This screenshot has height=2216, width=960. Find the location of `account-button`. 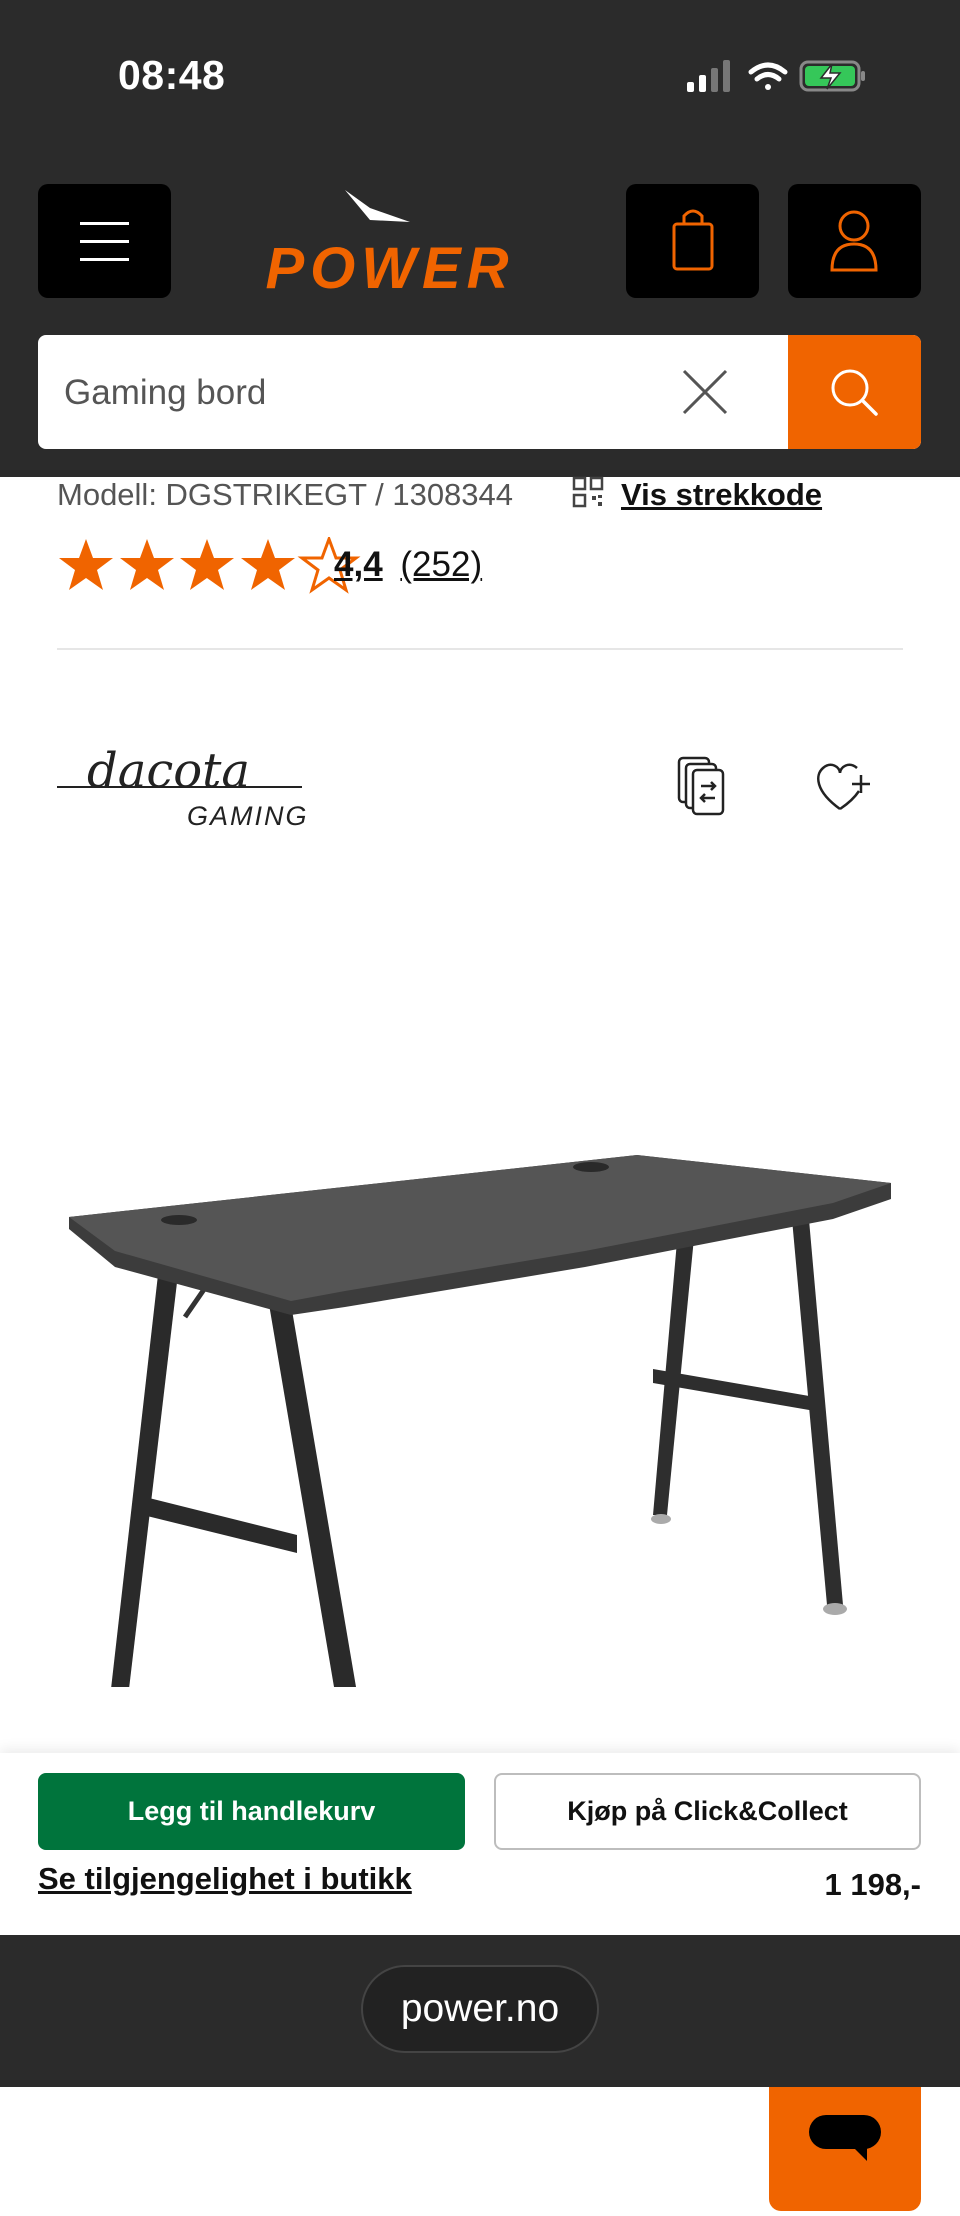

account-button is located at coordinates (854, 241).